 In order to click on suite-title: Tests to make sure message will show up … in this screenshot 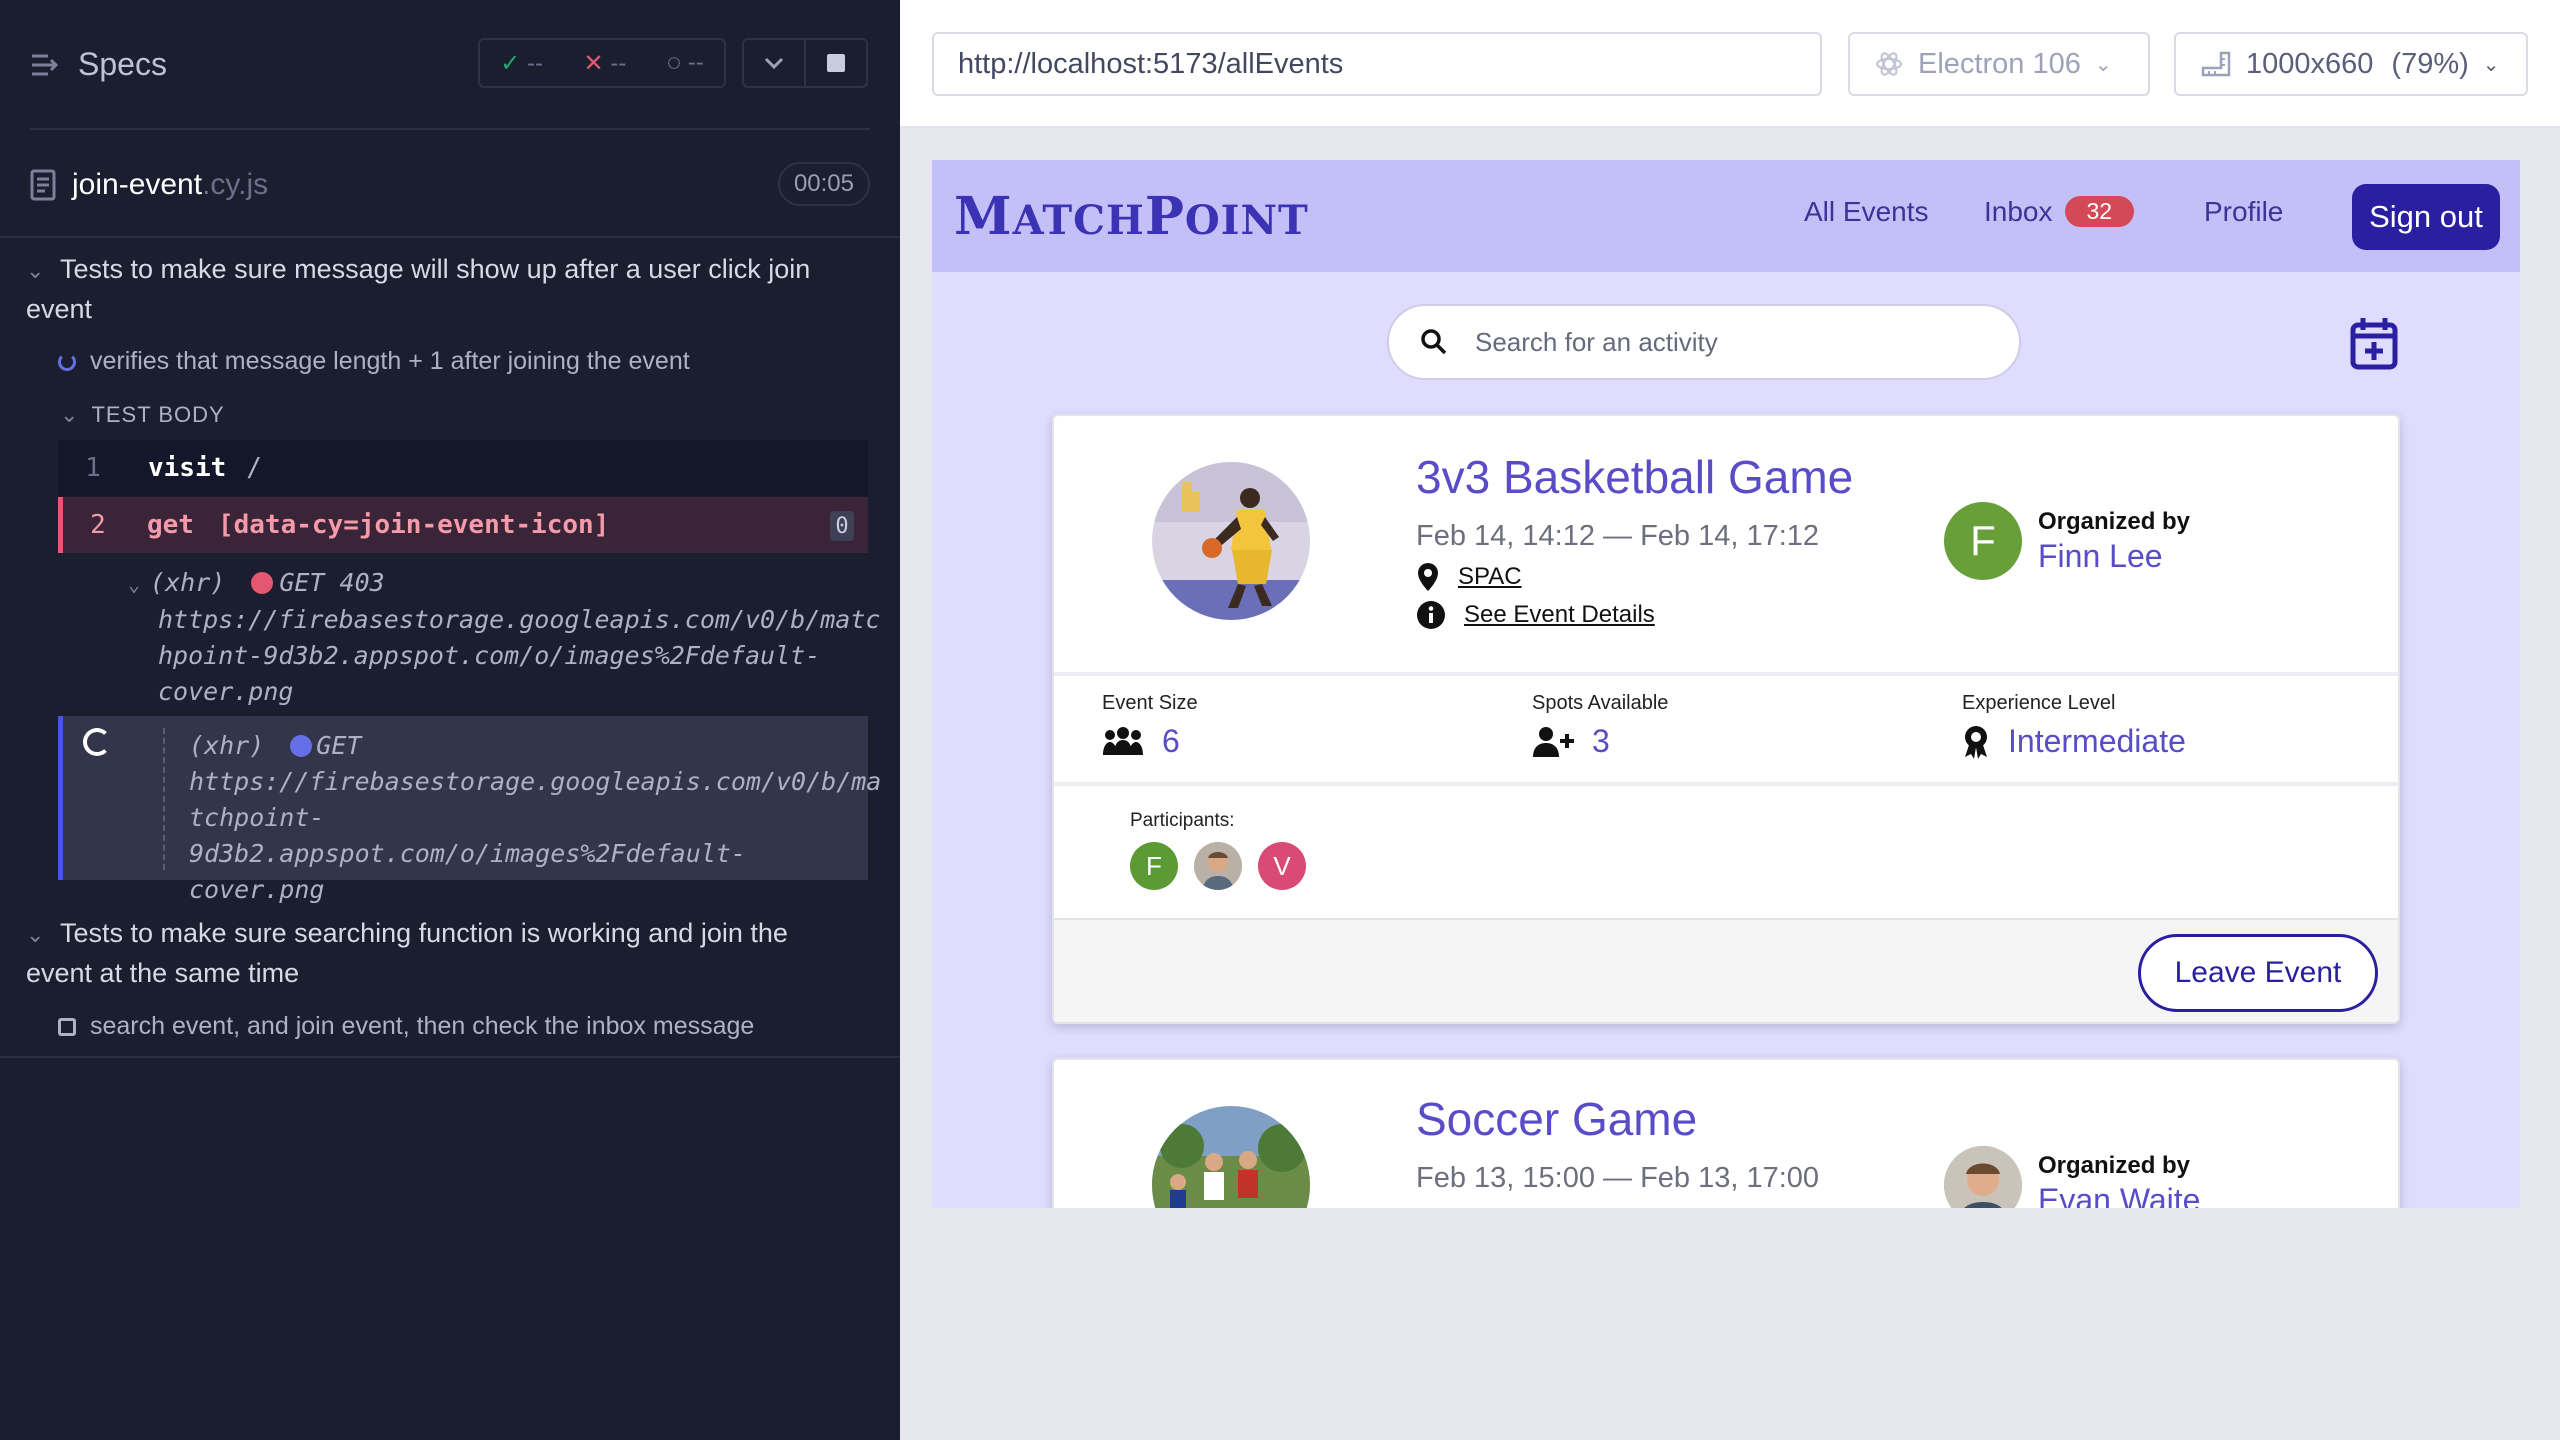, I will do `click(418, 289)`.